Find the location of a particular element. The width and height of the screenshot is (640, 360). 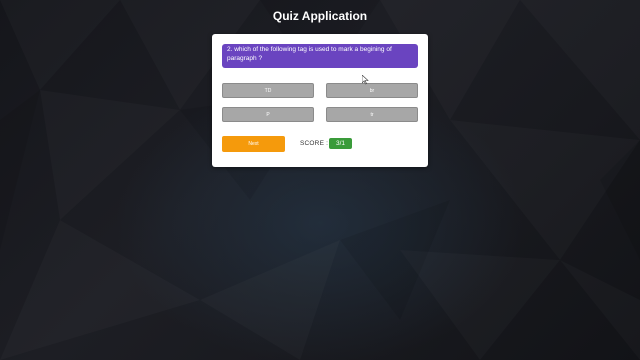

mouse-pointer-icon is located at coordinates (365, 78).